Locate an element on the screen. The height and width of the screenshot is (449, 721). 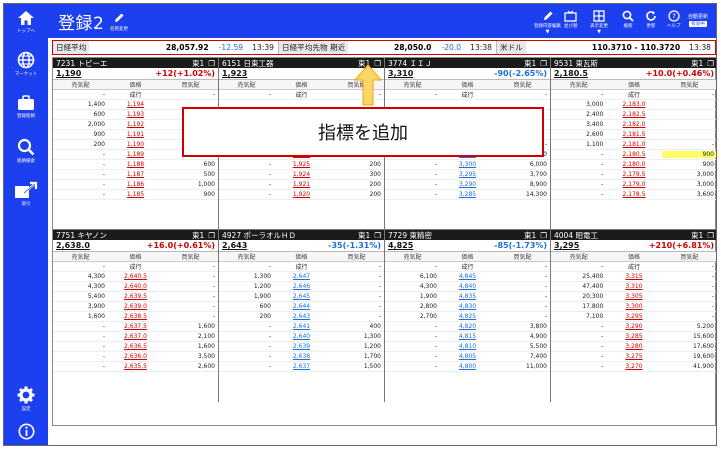
buy-qty: 3,800 is located at coordinates (522, 326).